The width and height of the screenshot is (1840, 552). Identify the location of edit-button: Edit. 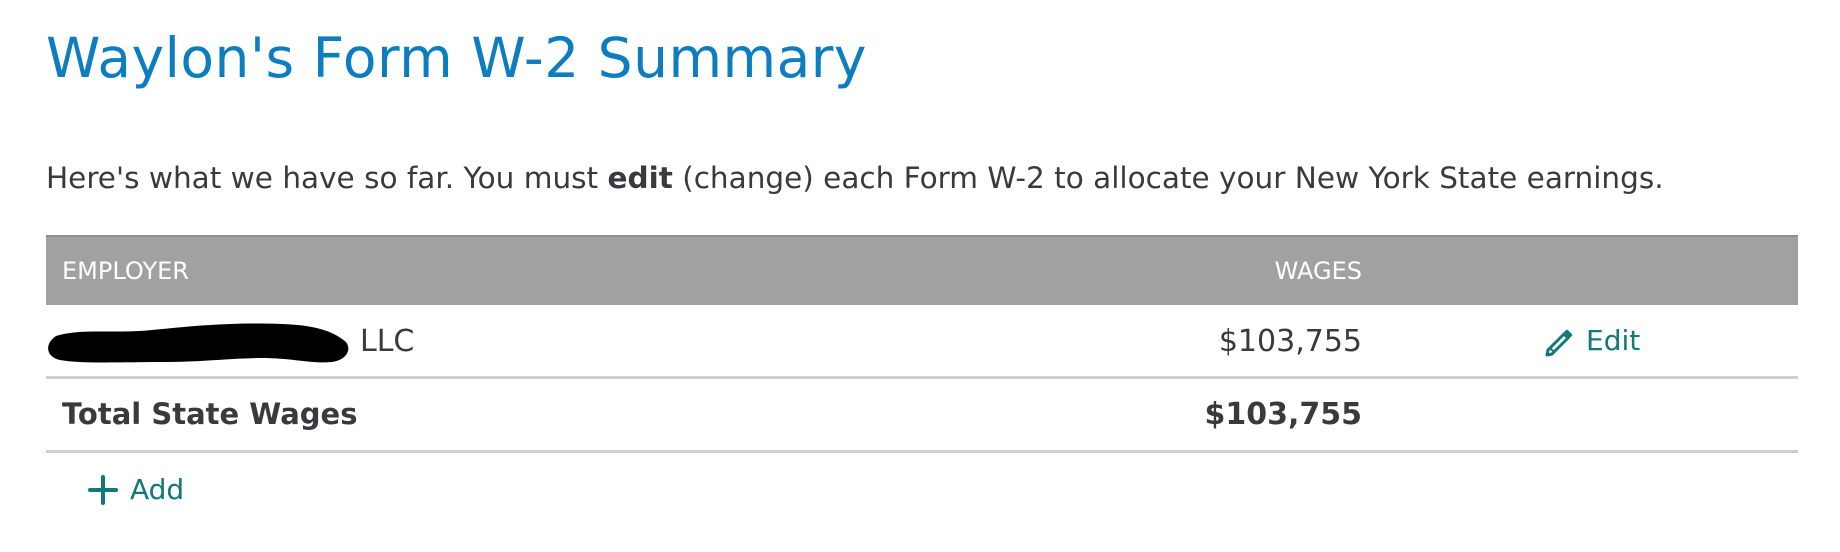
(1591, 340).